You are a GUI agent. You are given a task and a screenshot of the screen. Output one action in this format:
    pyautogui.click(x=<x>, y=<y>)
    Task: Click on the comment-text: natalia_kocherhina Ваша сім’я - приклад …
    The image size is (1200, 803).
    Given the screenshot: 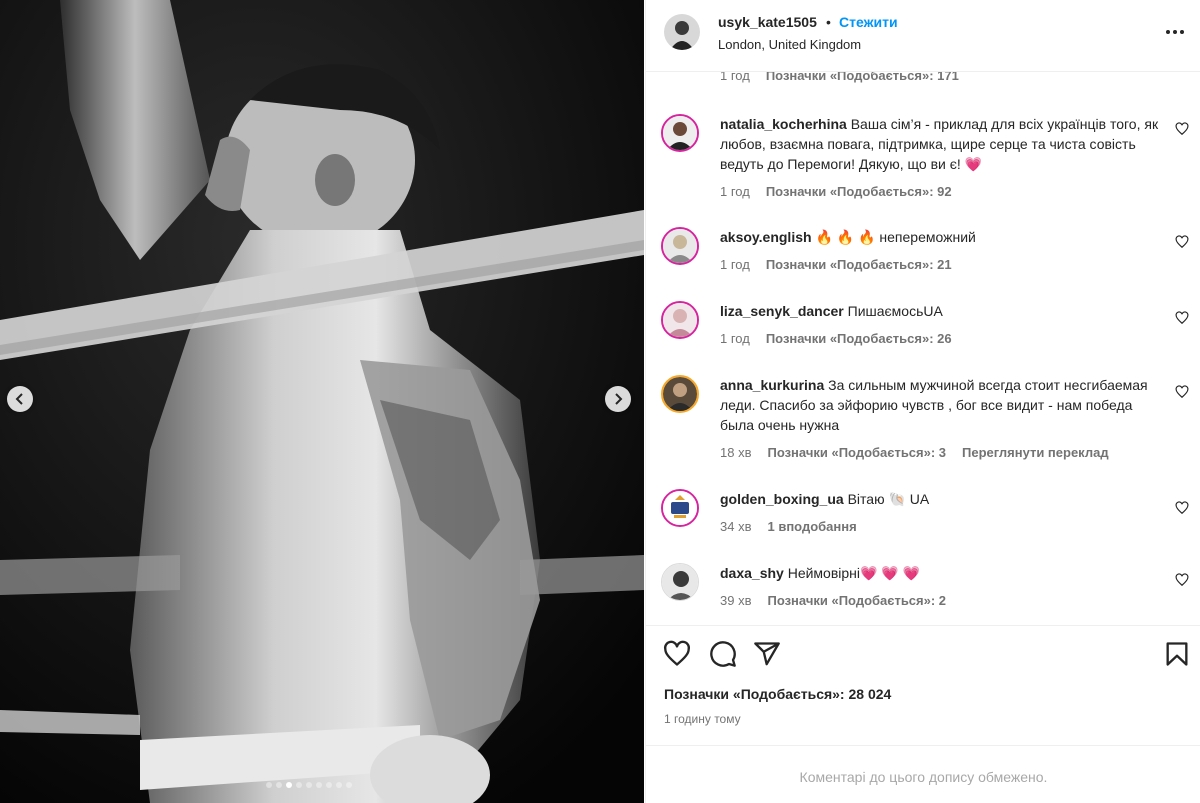 What is the action you would take?
    pyautogui.click(x=944, y=144)
    